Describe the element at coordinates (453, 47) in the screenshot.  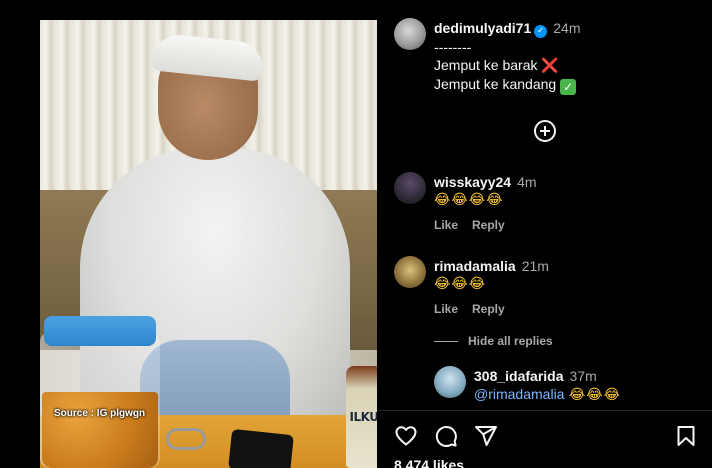
I see `caption-line-1: --------` at that location.